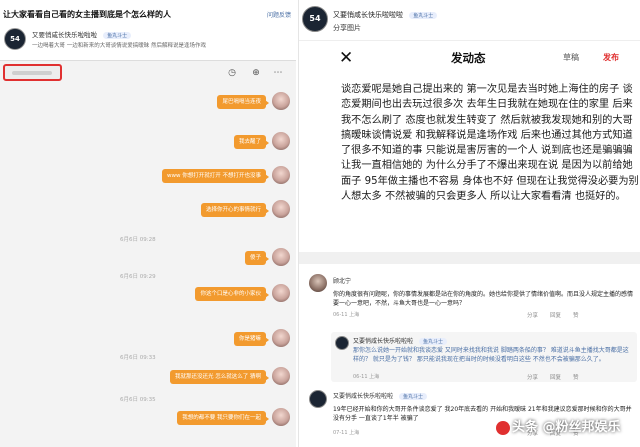 This screenshot has width=640, height=447. Describe the element at coordinates (232, 73) in the screenshot. I see `clock-icon: ◷` at that location.